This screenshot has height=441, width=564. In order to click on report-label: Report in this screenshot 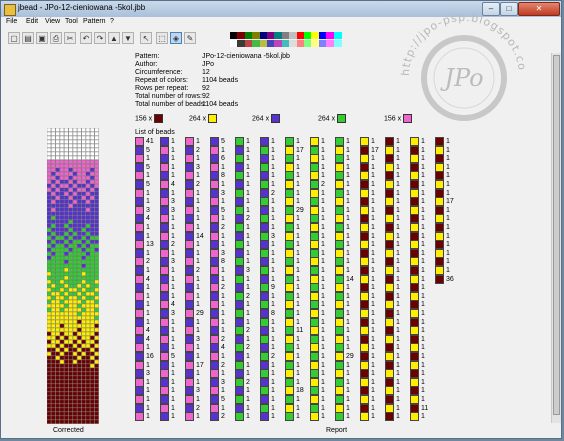, I will do `click(337, 430)`.